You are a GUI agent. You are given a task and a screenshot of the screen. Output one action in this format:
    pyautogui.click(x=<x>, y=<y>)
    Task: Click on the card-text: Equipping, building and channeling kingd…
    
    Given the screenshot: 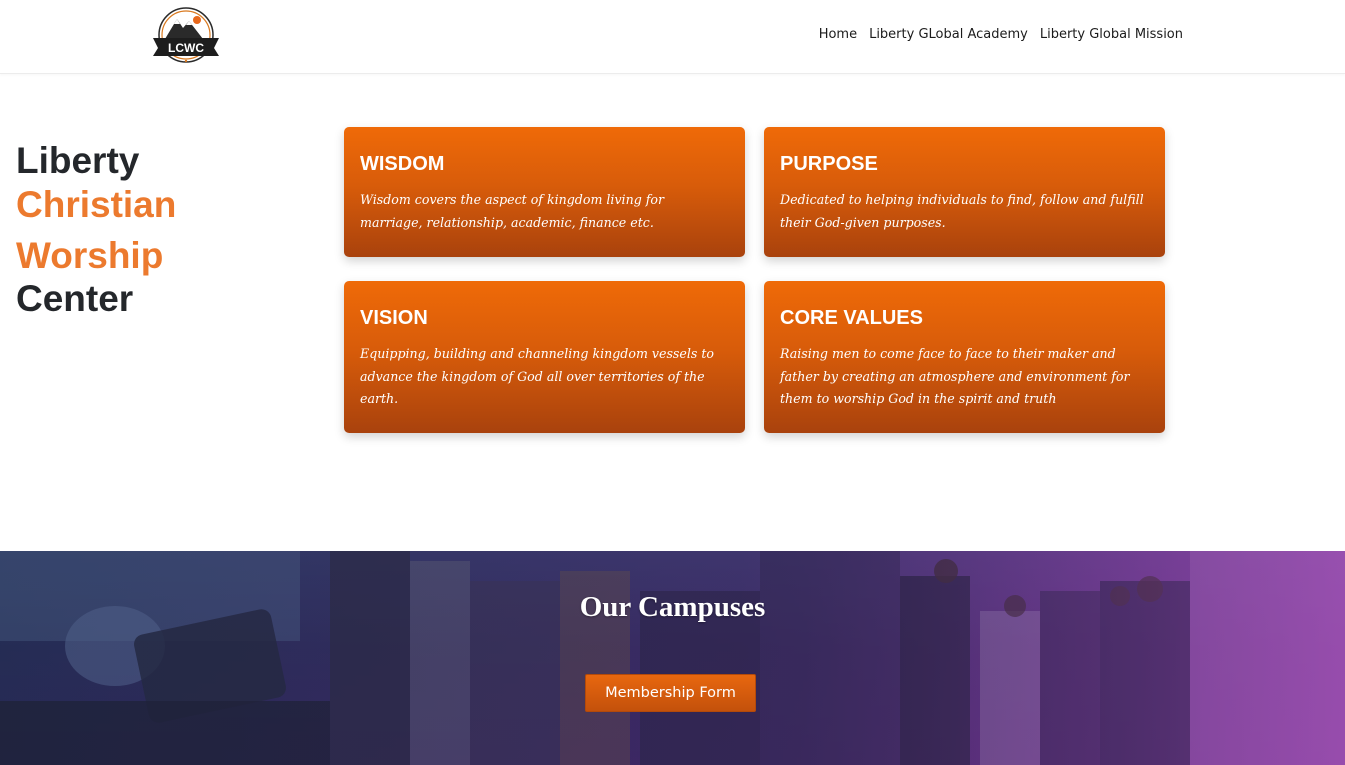 What is the action you would take?
    pyautogui.click(x=537, y=376)
    